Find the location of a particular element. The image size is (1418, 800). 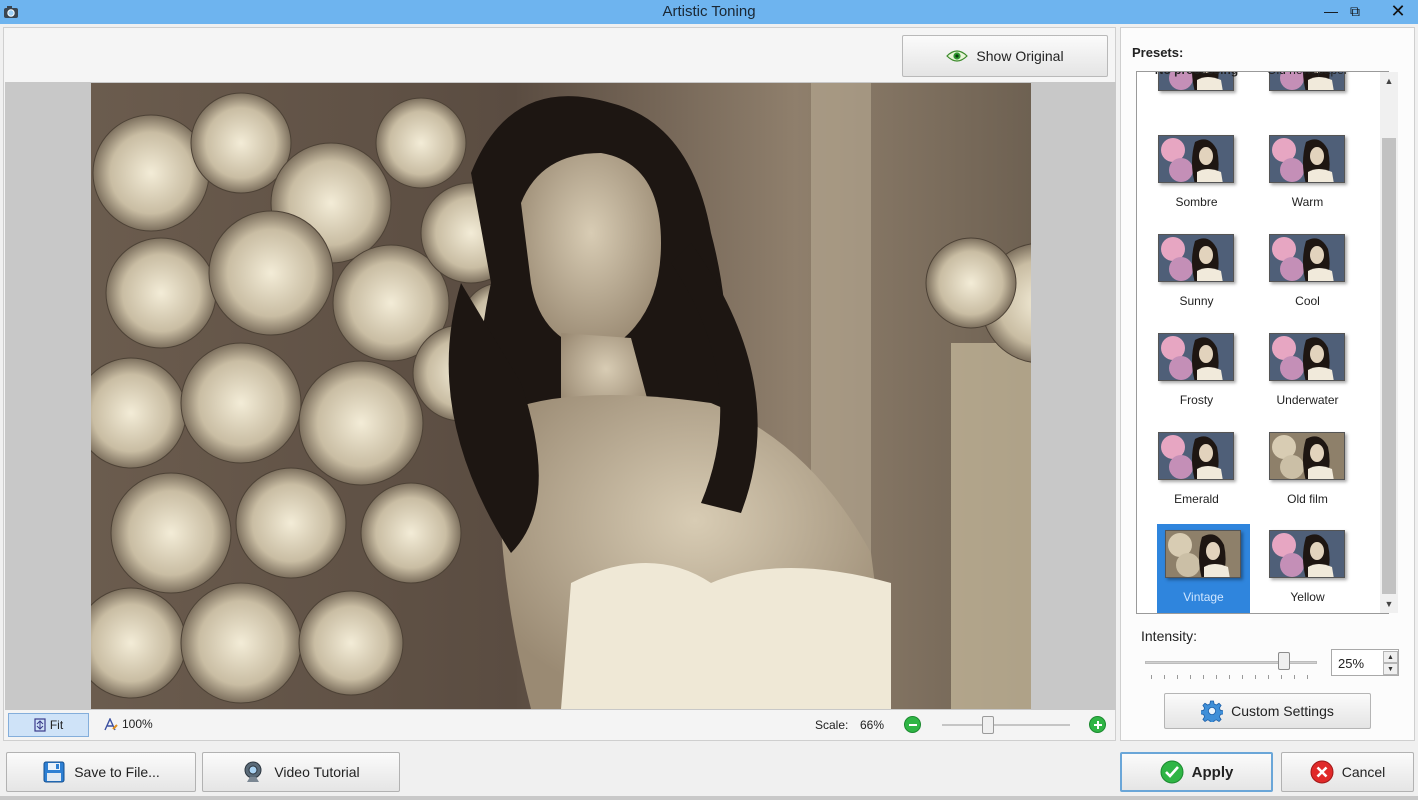

scale-label: Scale: is located at coordinates (832, 725).